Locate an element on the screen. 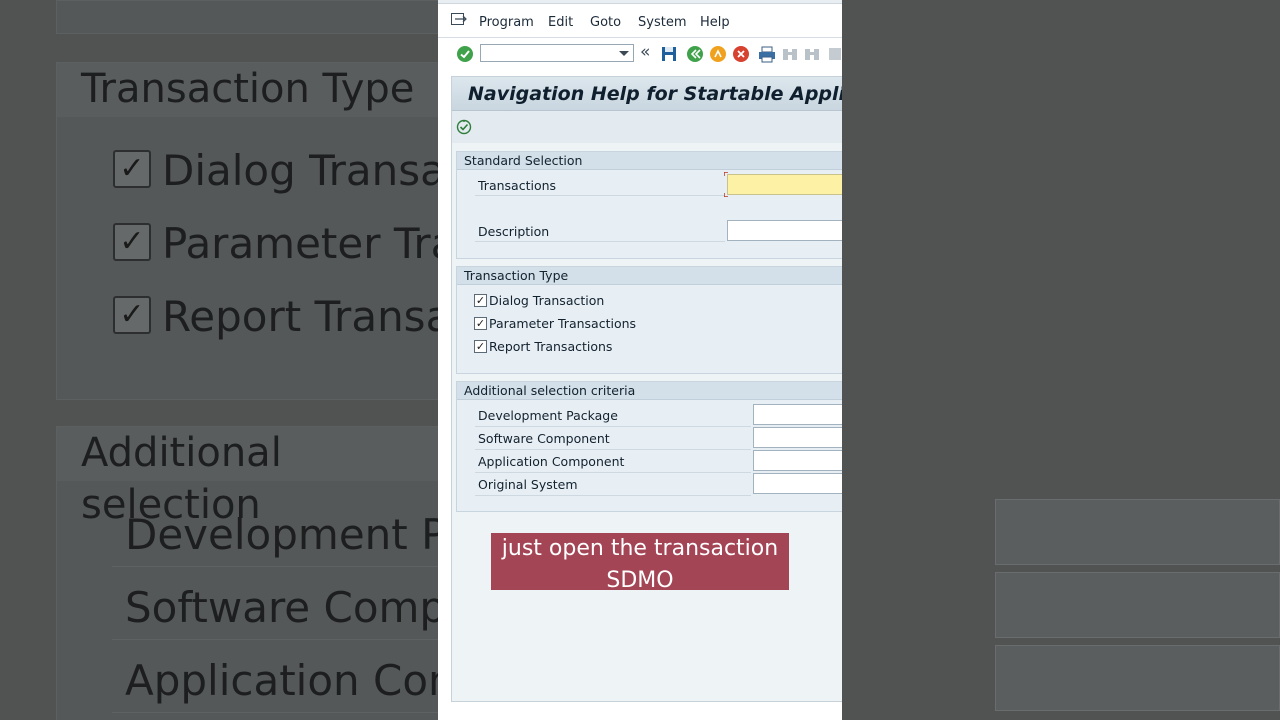 The image size is (1280, 720). report-transactions-label: Report Transactions is located at coordinates (551, 346).